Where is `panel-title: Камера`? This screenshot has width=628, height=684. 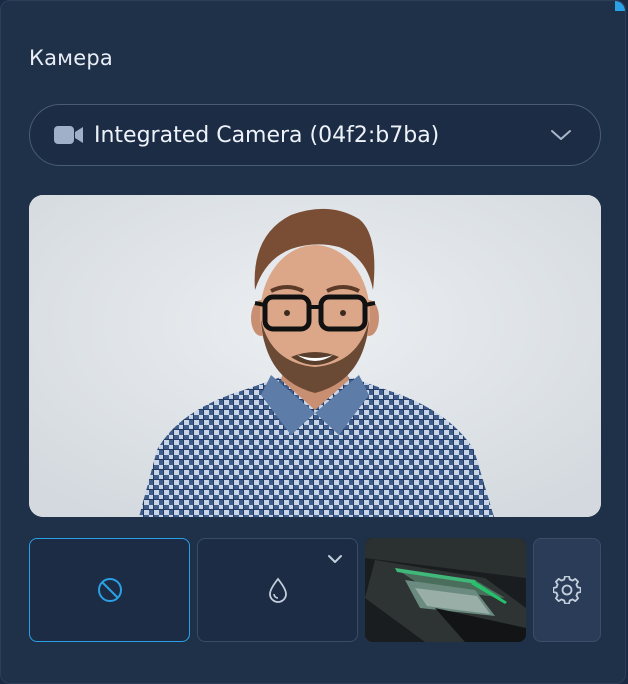 panel-title: Камера is located at coordinates (71, 58).